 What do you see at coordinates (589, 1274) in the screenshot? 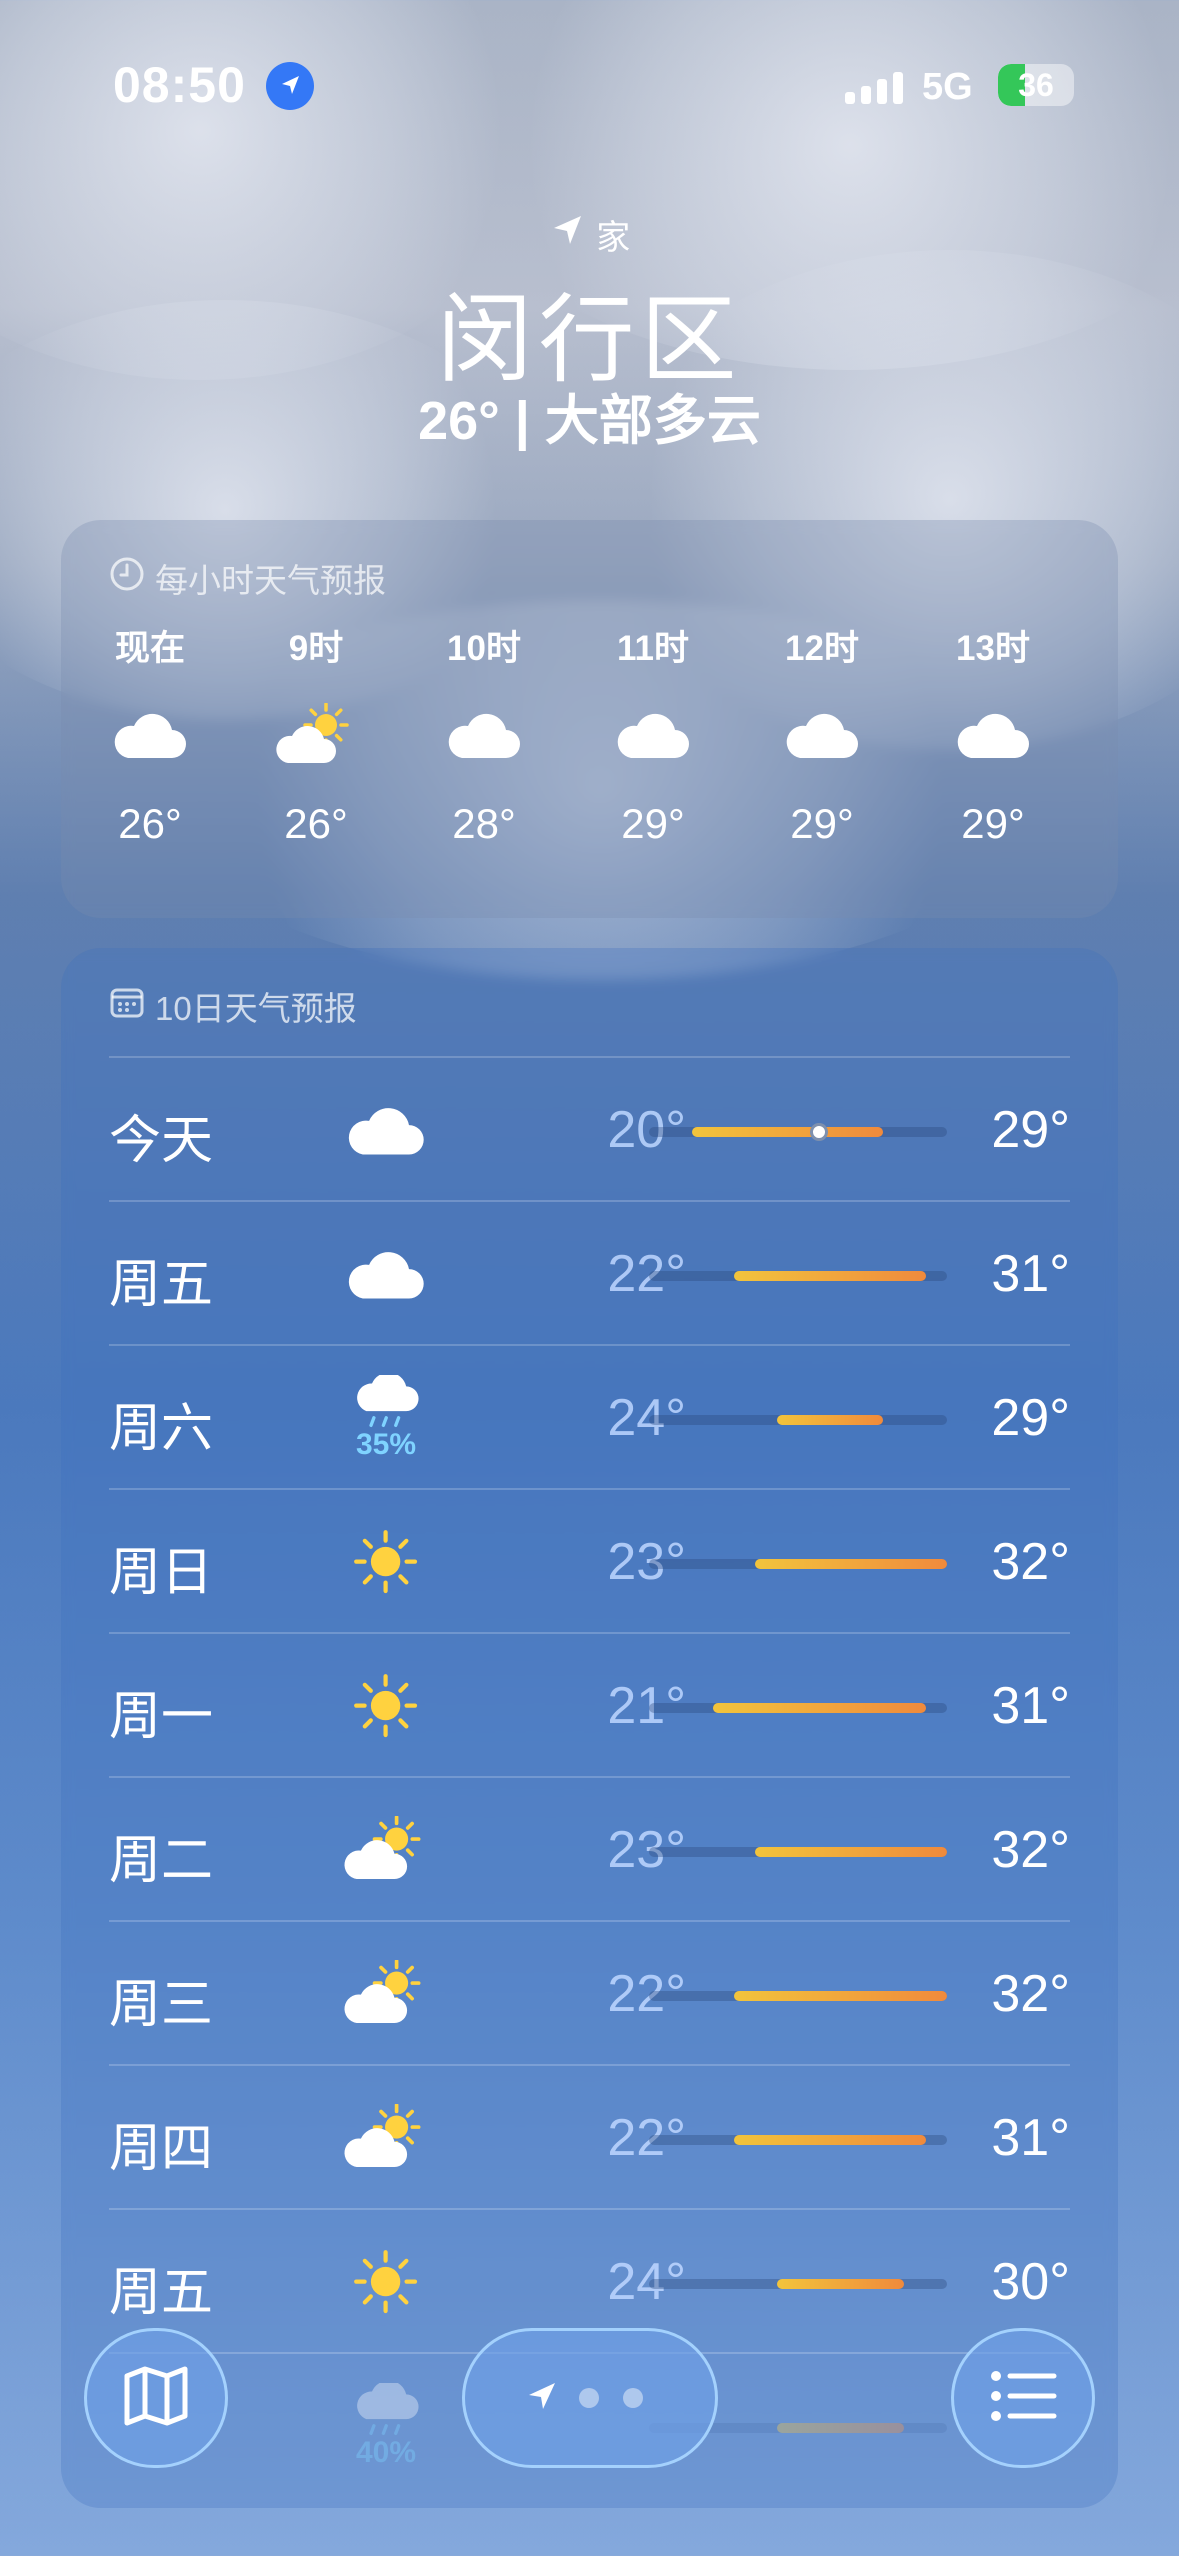
I see `day-row: 周五 22° 31°` at bounding box center [589, 1274].